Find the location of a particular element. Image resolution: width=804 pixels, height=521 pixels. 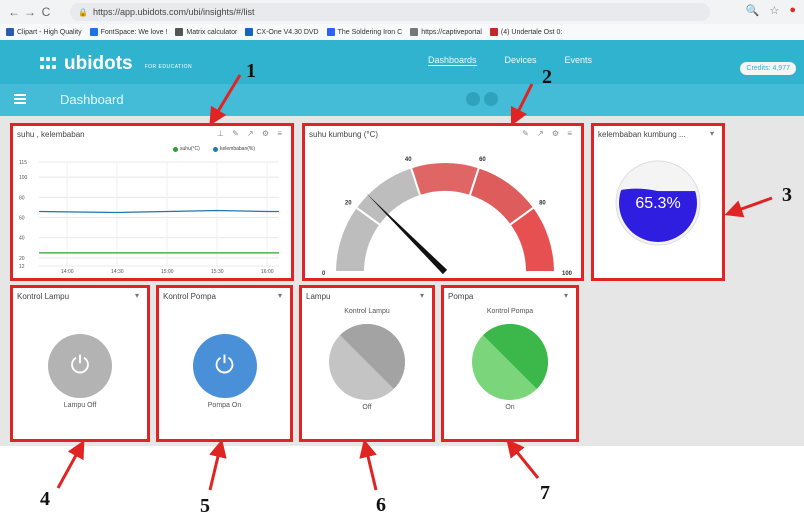

bookmark-item: Clipart - High Quality is located at coordinates (44, 32).